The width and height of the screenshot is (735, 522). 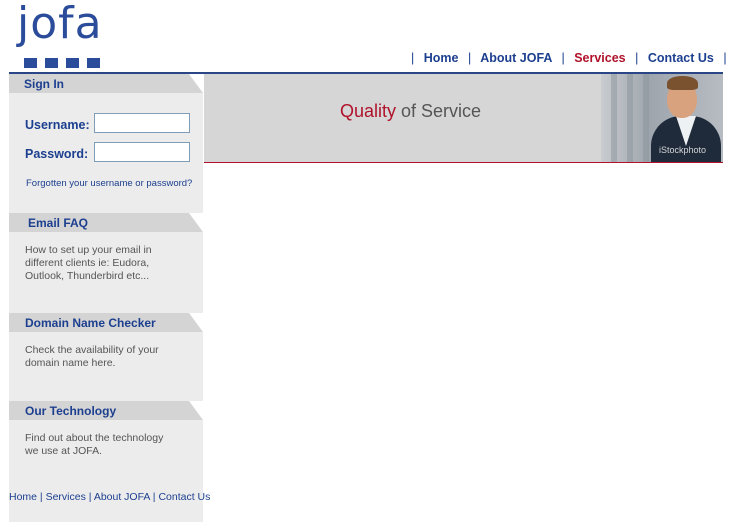 I want to click on technology-header: Our Technology, so click(x=106, y=410).